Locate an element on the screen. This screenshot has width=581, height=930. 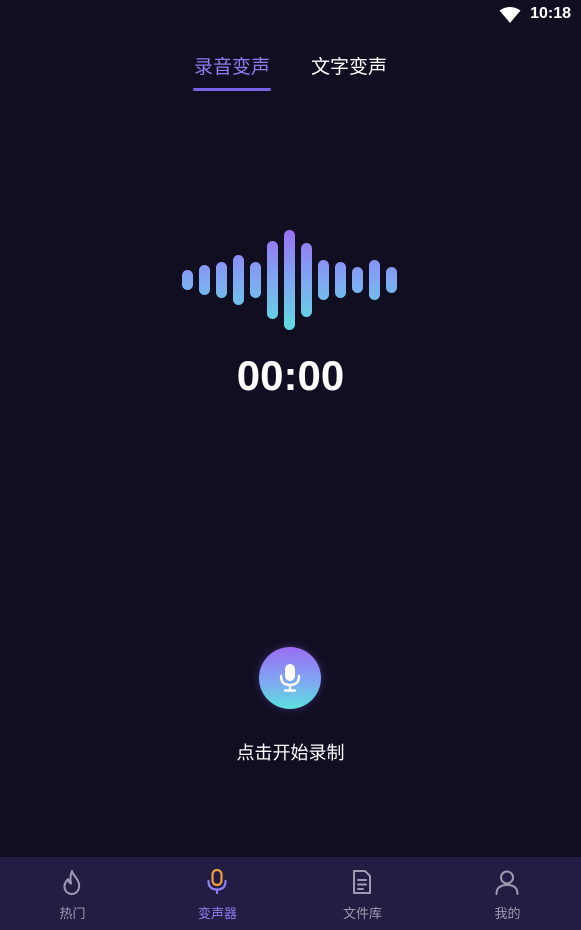
waveform-graphic is located at coordinates (289, 280).